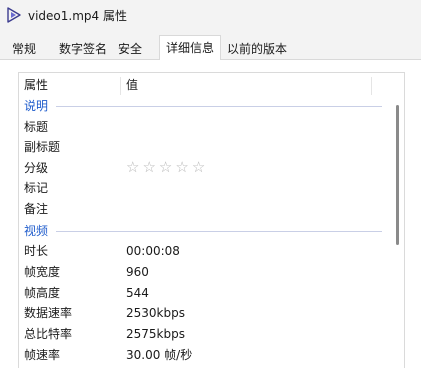 This screenshot has width=421, height=368. I want to click on tab-strip: 常规 数字签名 安全 详细信息 以前的版本, so click(210, 48).